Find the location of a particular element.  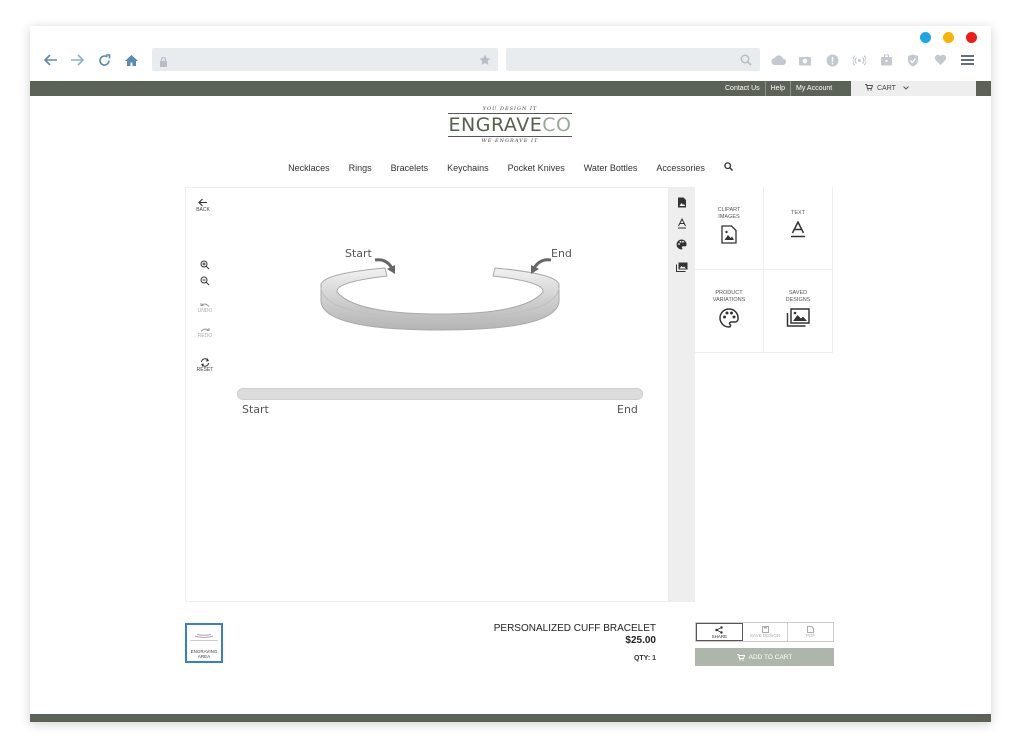

contact-us-link: Contact Us is located at coordinates (743, 88).